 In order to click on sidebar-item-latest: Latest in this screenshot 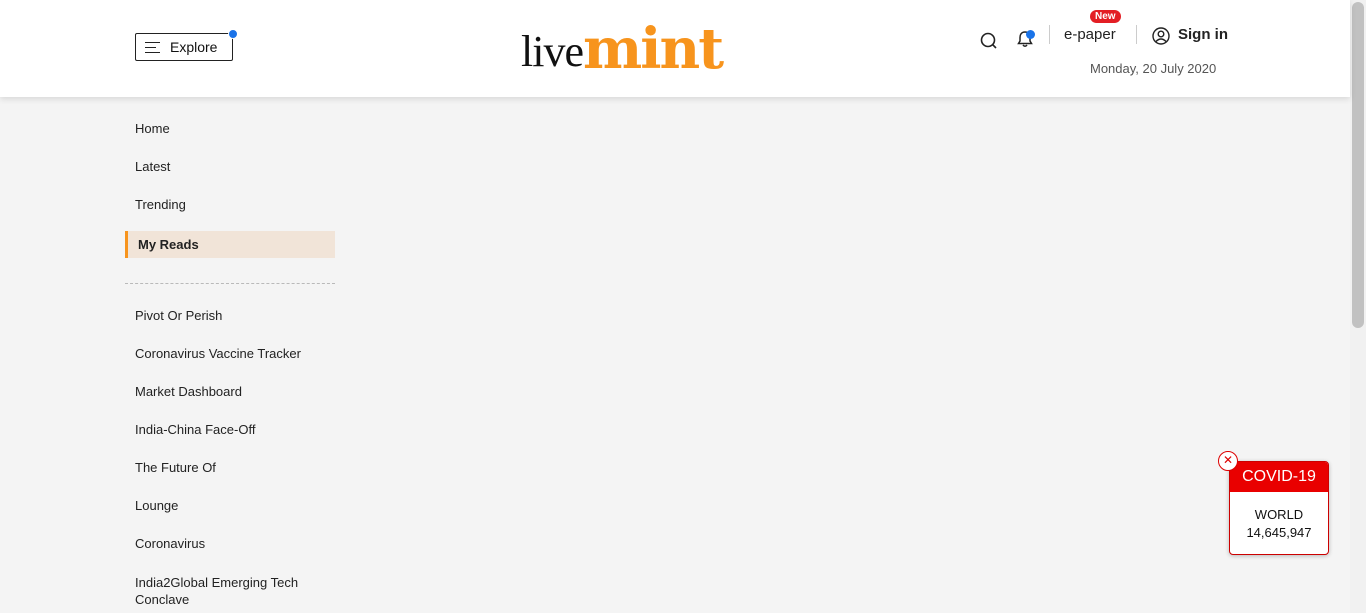, I will do `click(230, 167)`.